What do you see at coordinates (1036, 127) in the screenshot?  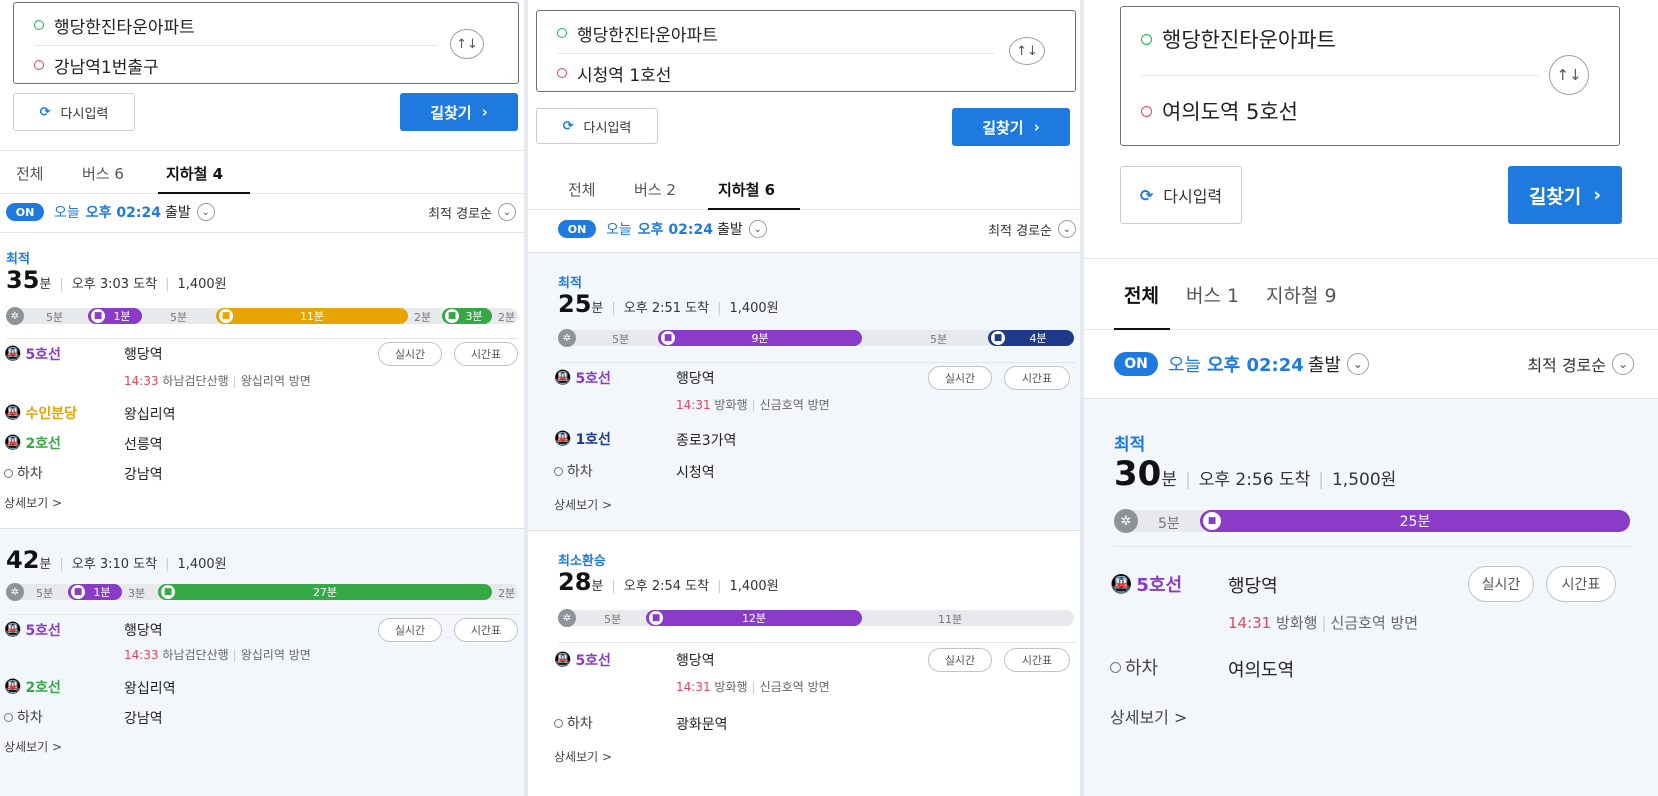 I see `chevron-right-icon: ›` at bounding box center [1036, 127].